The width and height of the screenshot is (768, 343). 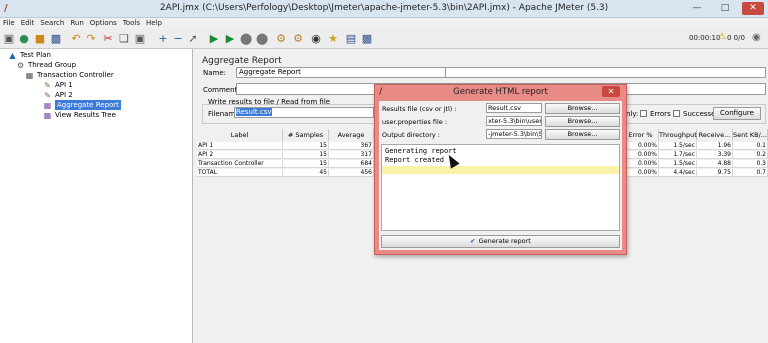 I want to click on col-throughput: Throughput, so click(x=678, y=135).